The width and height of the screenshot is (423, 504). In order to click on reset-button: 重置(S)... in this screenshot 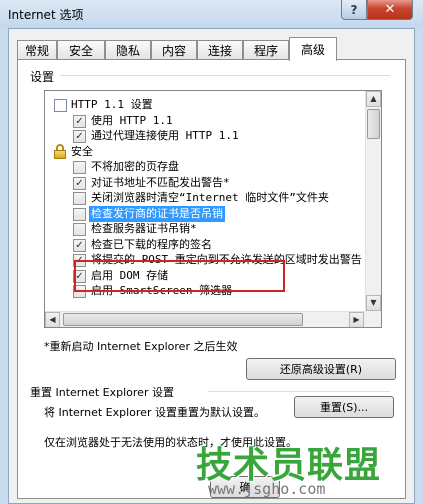, I will do `click(344, 407)`.